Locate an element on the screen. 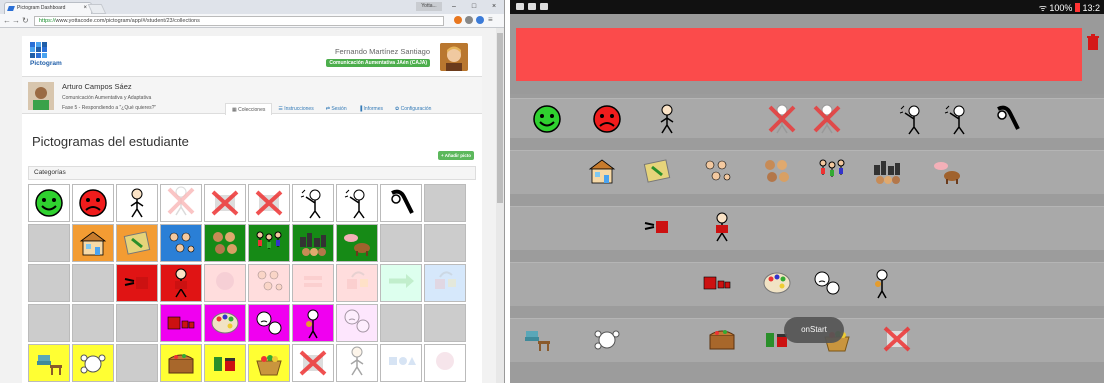  tablet-pictogram-animals-icon is located at coordinates (947, 171).